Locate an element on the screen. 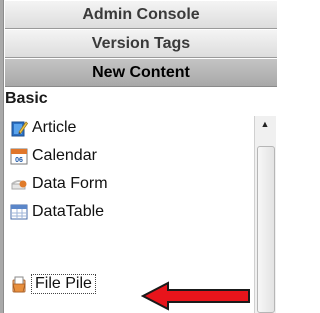 Image resolution: width=320 pixels, height=313 pixels. scroll-up-icon: ▲ is located at coordinates (265, 124).